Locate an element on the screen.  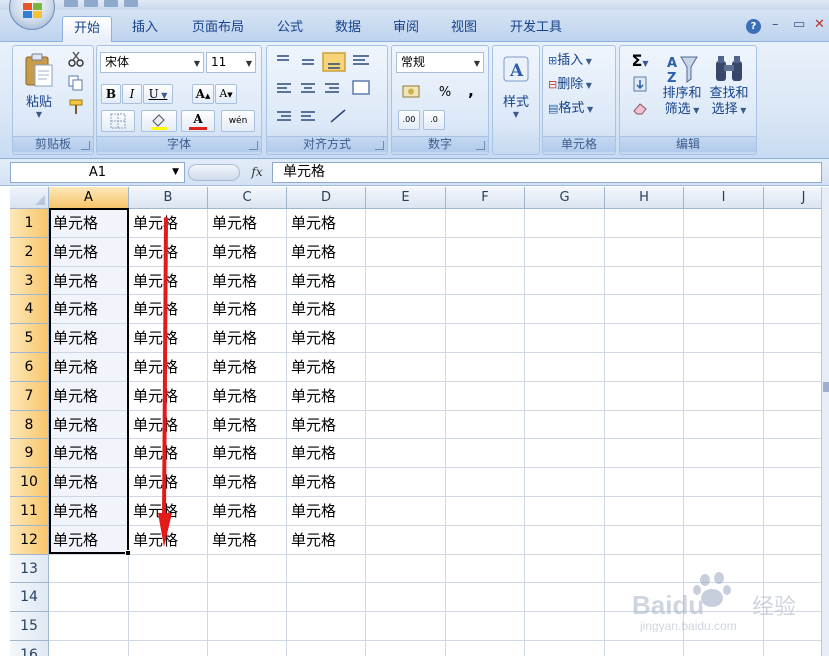
row-header-10: 10 is located at coordinates (29, 482).